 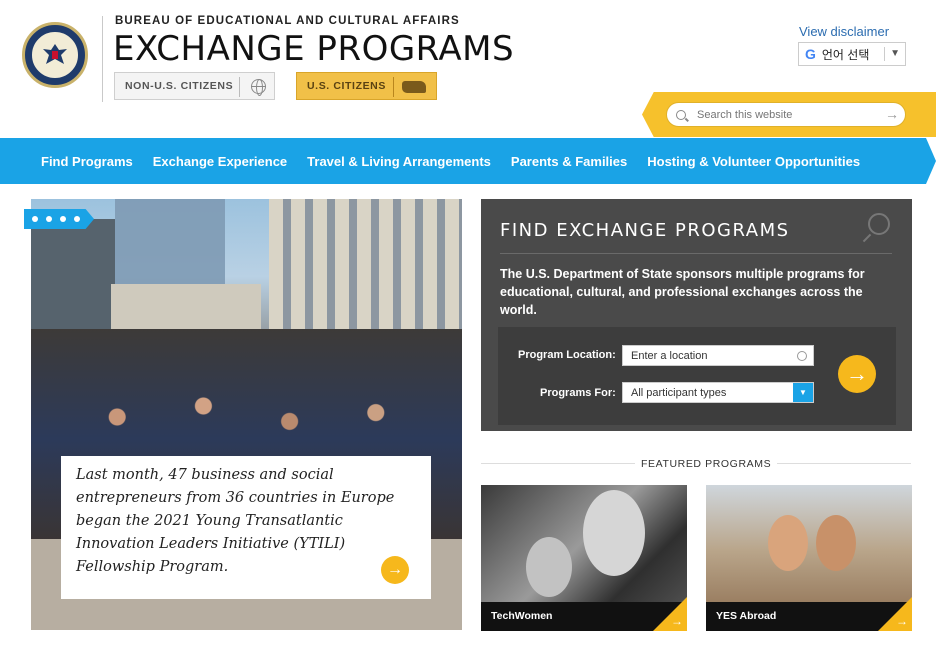 What do you see at coordinates (414, 87) in the screenshot?
I see `us-map-icon` at bounding box center [414, 87].